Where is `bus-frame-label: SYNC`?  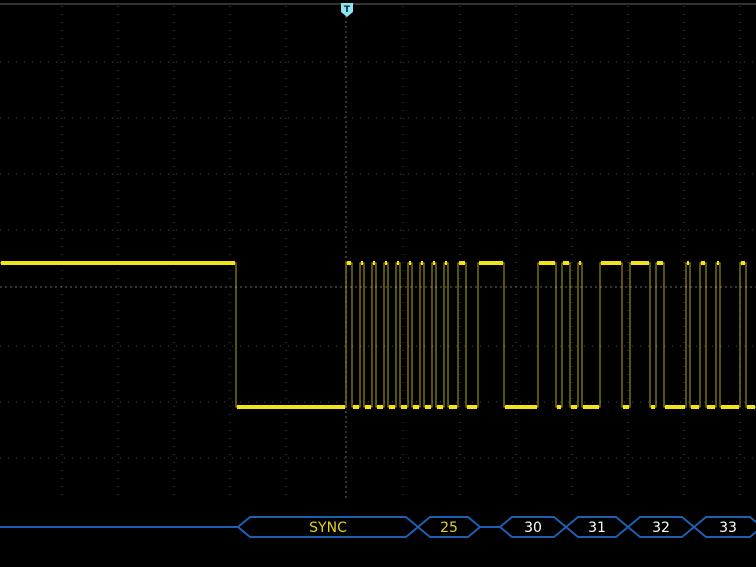 bus-frame-label: SYNC is located at coordinates (328, 528).